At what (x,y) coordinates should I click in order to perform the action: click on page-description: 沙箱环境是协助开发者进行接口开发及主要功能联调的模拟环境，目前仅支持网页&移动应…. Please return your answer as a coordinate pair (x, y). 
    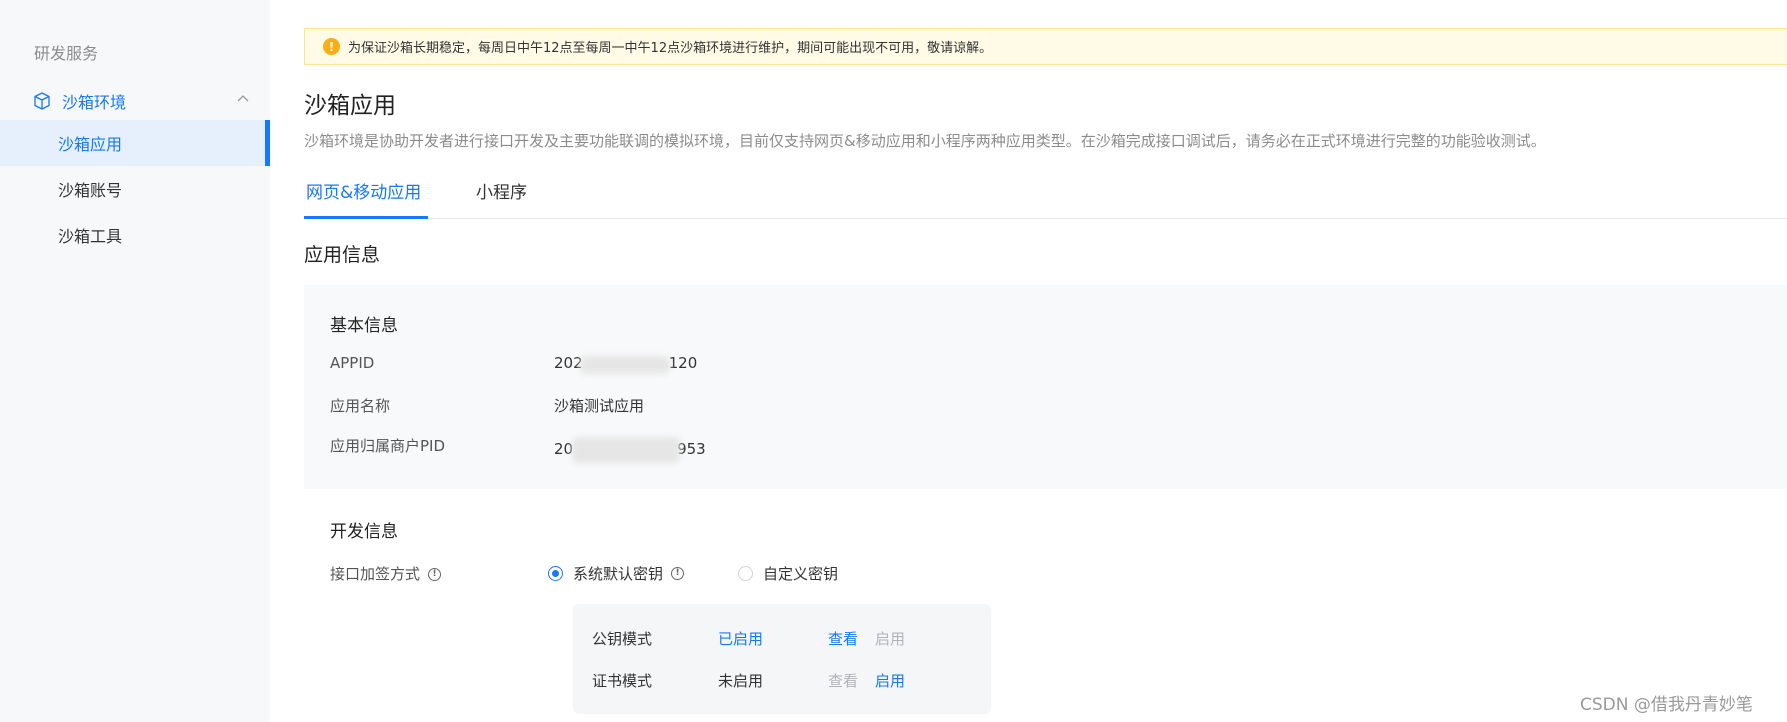
    Looking at the image, I should click on (925, 141).